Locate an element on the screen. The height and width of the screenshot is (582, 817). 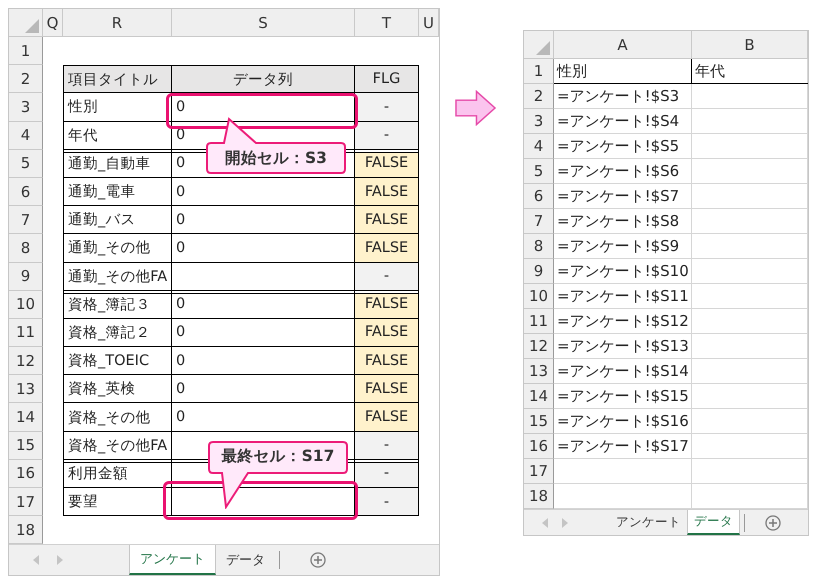
column-header: A is located at coordinates (623, 45).